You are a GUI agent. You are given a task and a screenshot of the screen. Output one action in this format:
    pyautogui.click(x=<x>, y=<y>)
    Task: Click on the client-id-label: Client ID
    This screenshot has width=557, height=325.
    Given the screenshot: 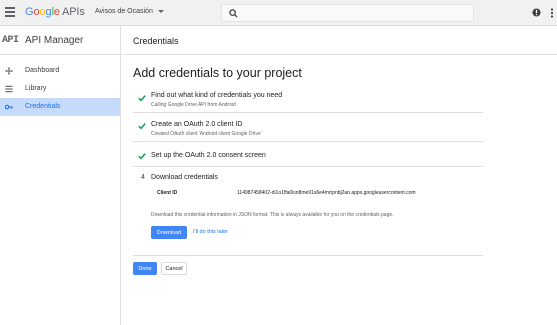 What is the action you would take?
    pyautogui.click(x=167, y=193)
    